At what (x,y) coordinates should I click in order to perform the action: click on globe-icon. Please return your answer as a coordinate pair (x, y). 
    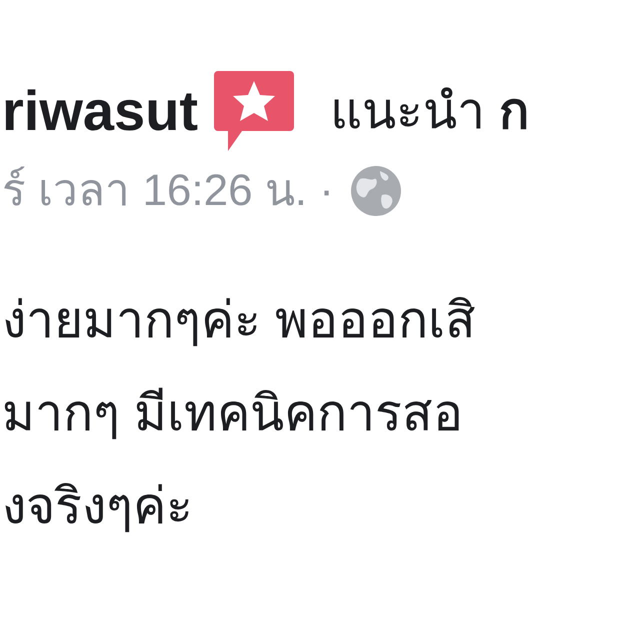
    Looking at the image, I should click on (376, 191).